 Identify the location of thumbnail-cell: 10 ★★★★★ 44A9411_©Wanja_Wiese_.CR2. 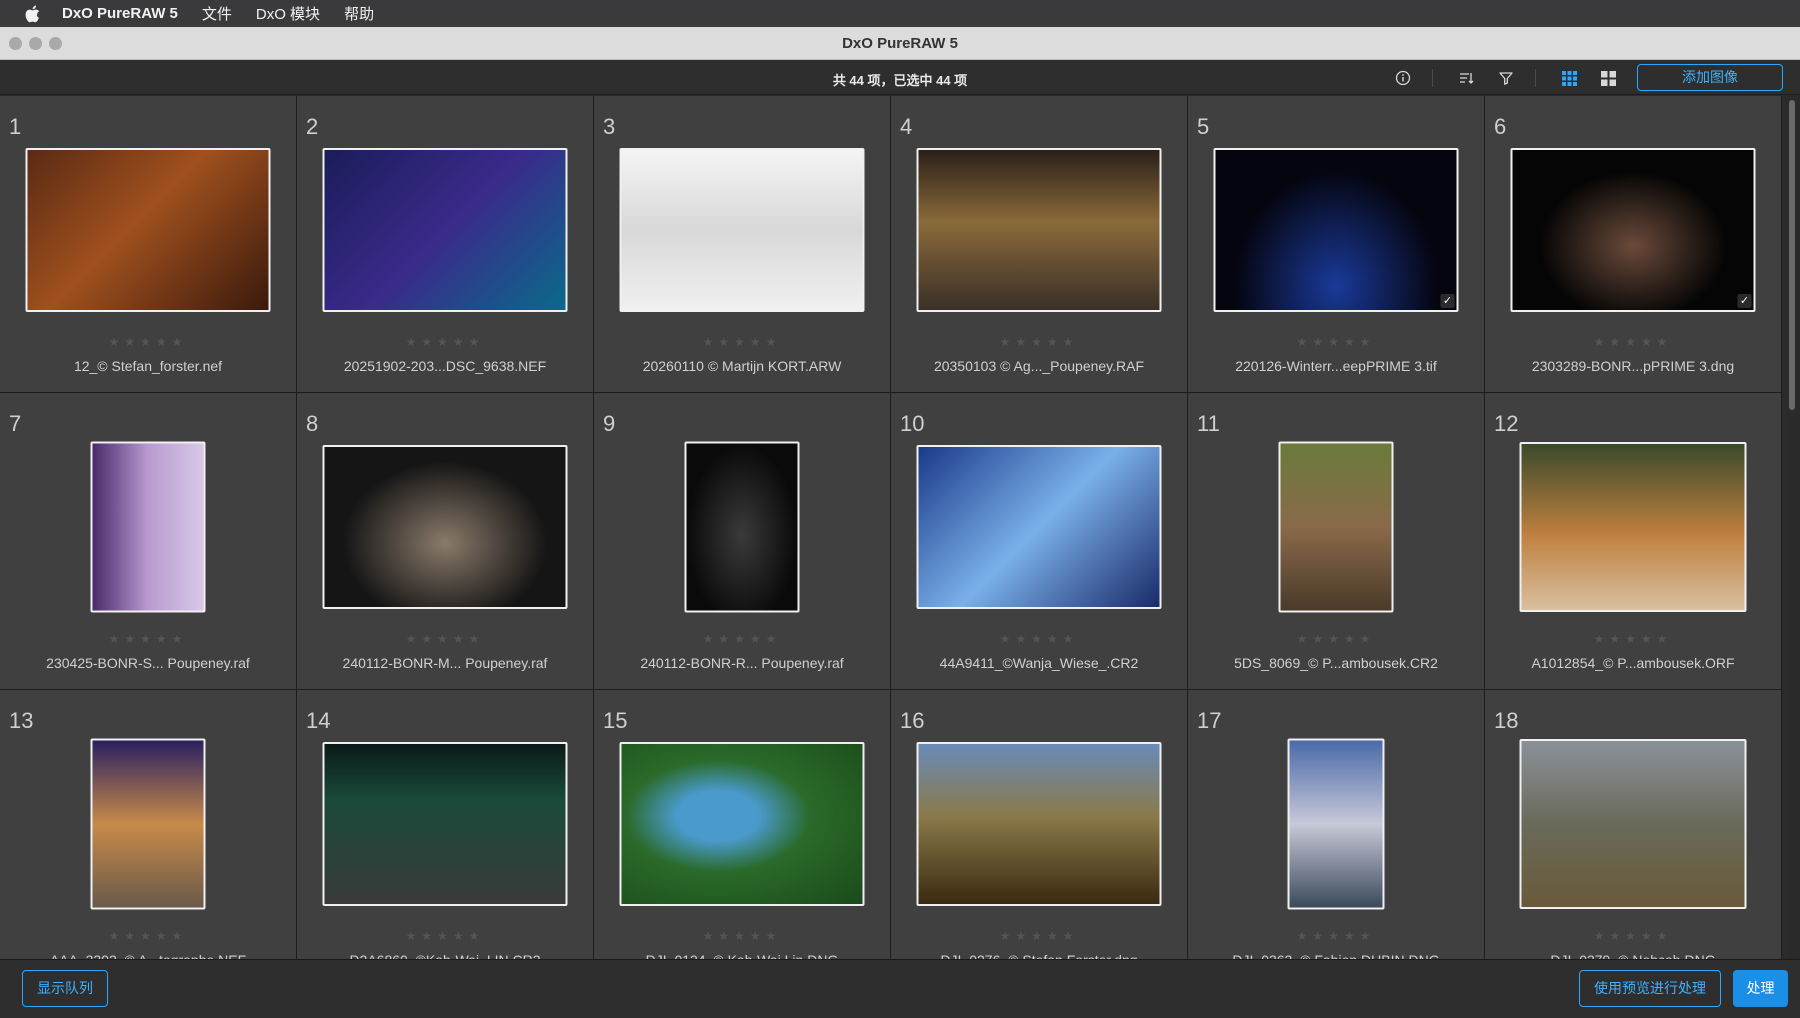
(1039, 541).